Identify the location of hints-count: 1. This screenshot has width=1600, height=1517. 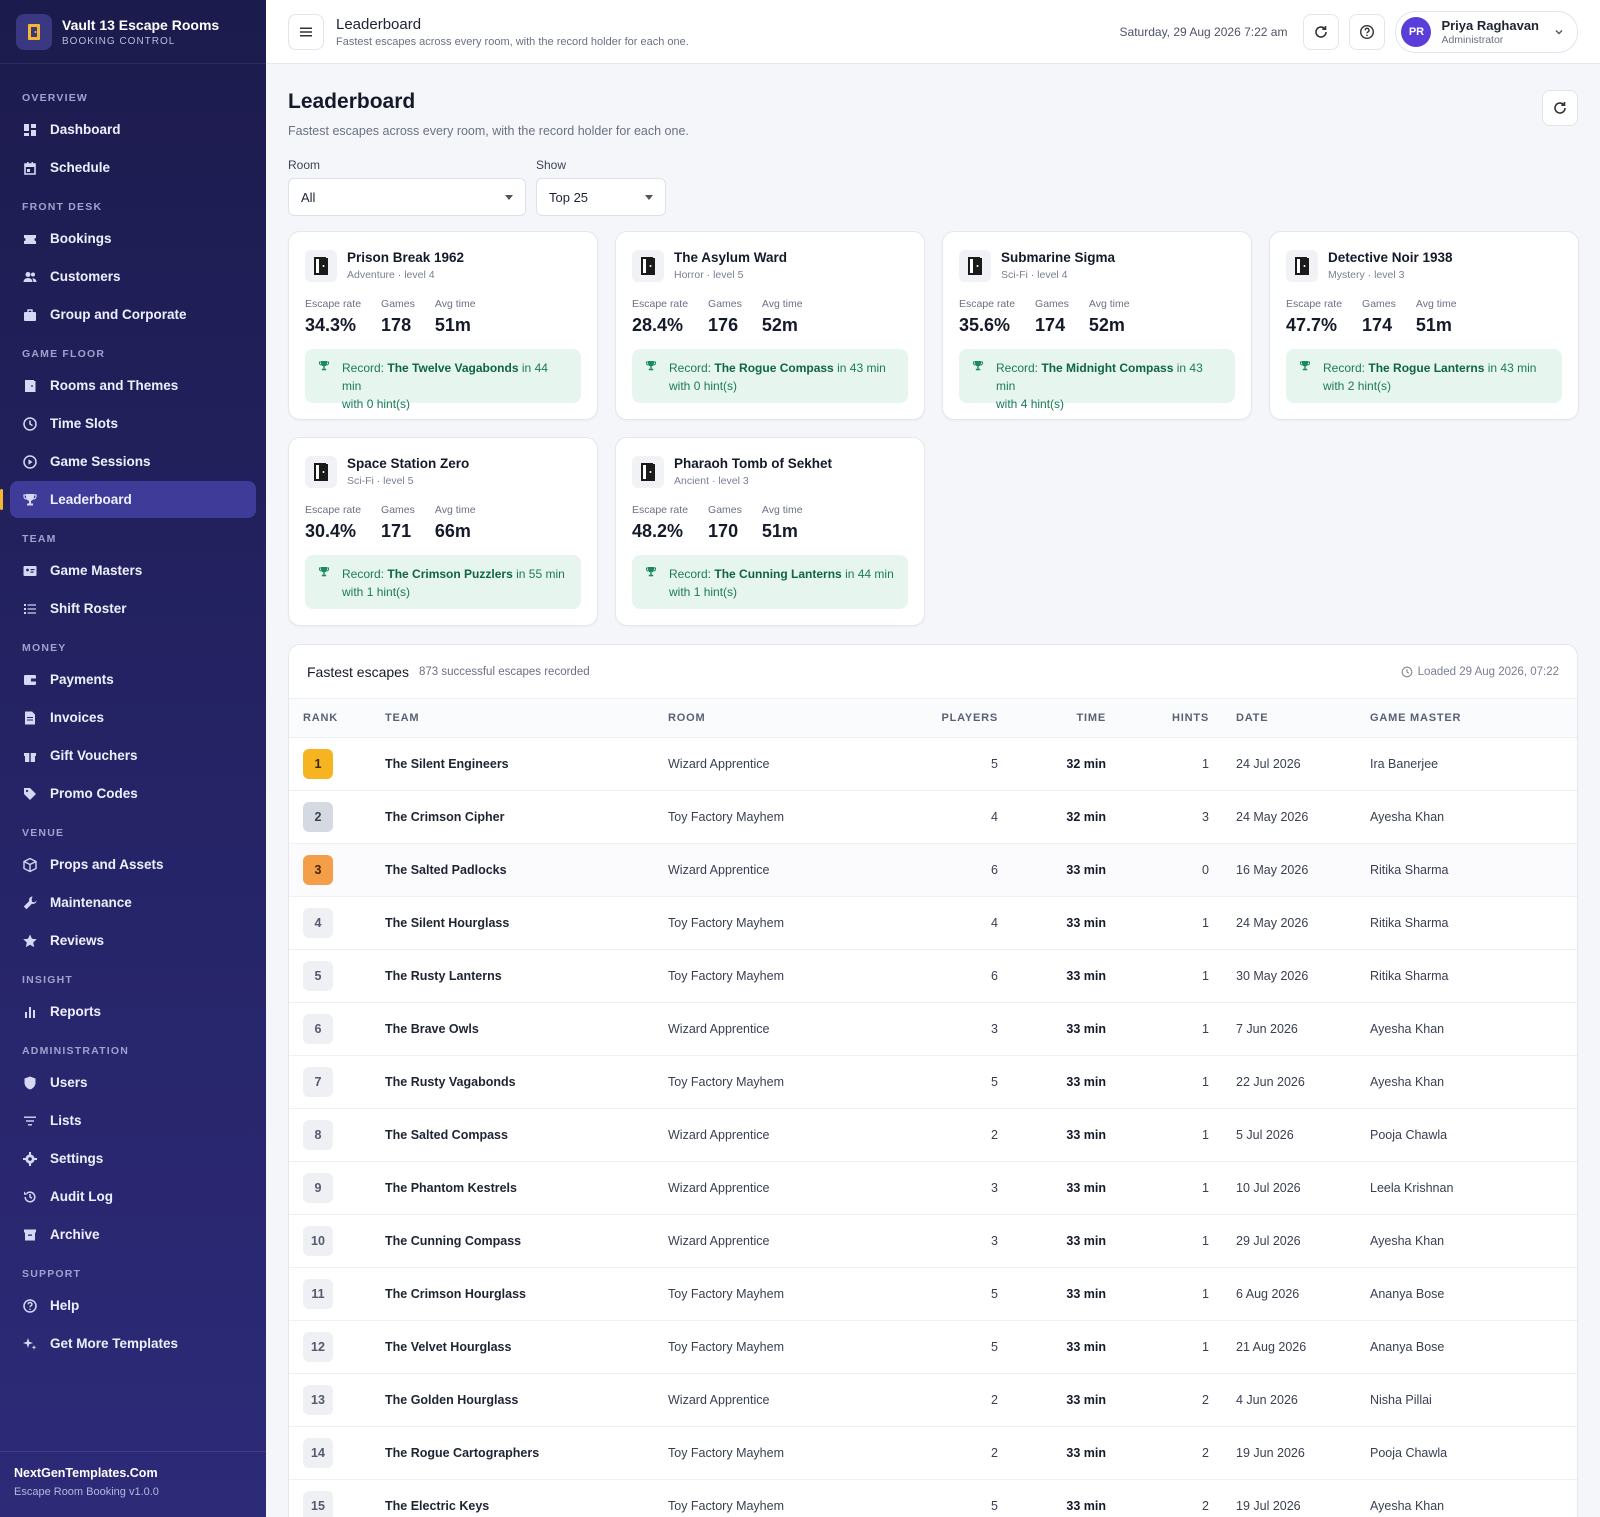
(1157, 1029).